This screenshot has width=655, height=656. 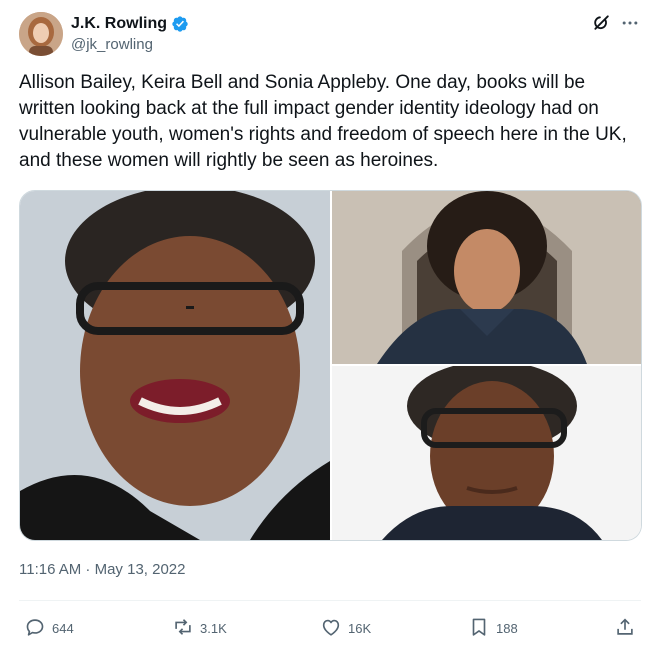 I want to click on bookmark-count: 188, so click(x=507, y=628).